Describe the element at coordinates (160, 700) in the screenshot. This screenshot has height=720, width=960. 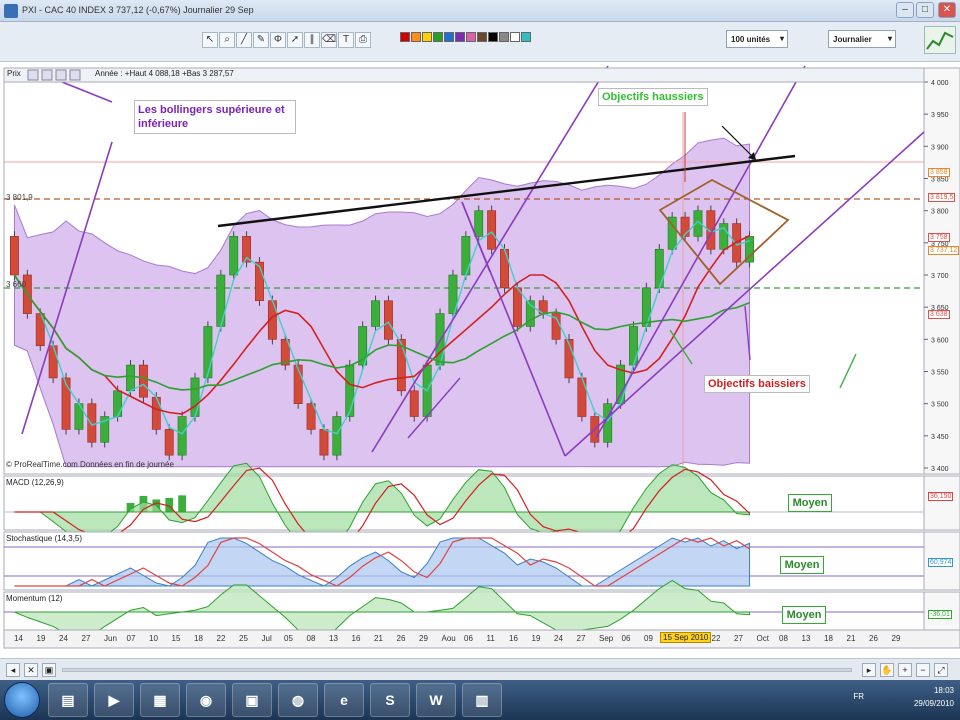
I see `photo-icon: ▦` at that location.